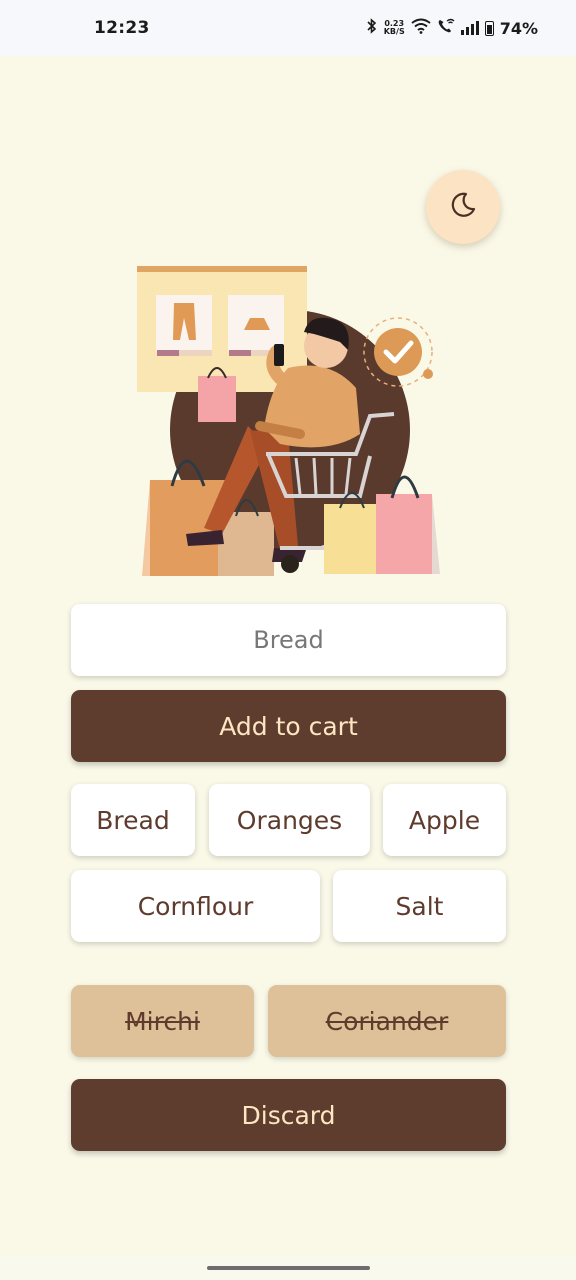 This screenshot has width=576, height=1280. I want to click on status-bar: 12:23 0.23 KB/S 74%, so click(288, 28).